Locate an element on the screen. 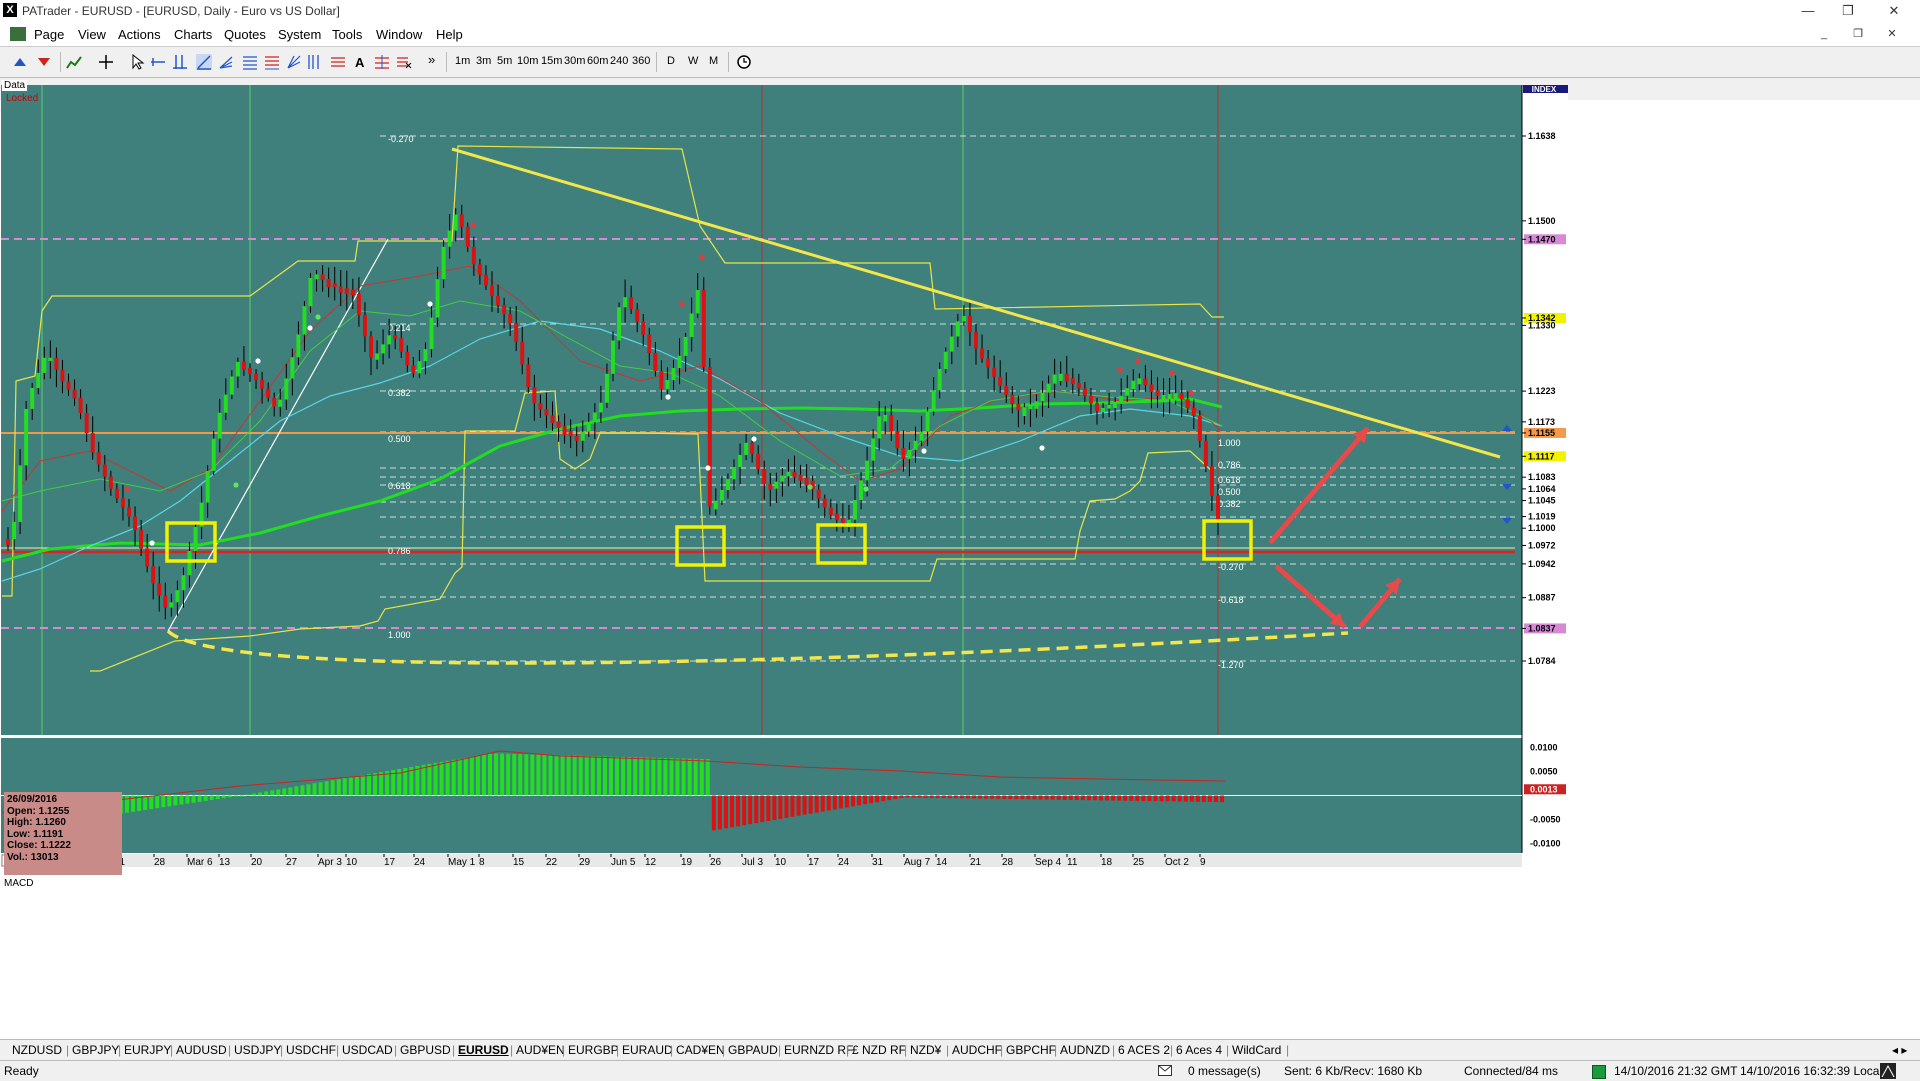 Image resolution: width=1920 pixels, height=1081 pixels. symbol-tab-8: EURUSD is located at coordinates (483, 1050).